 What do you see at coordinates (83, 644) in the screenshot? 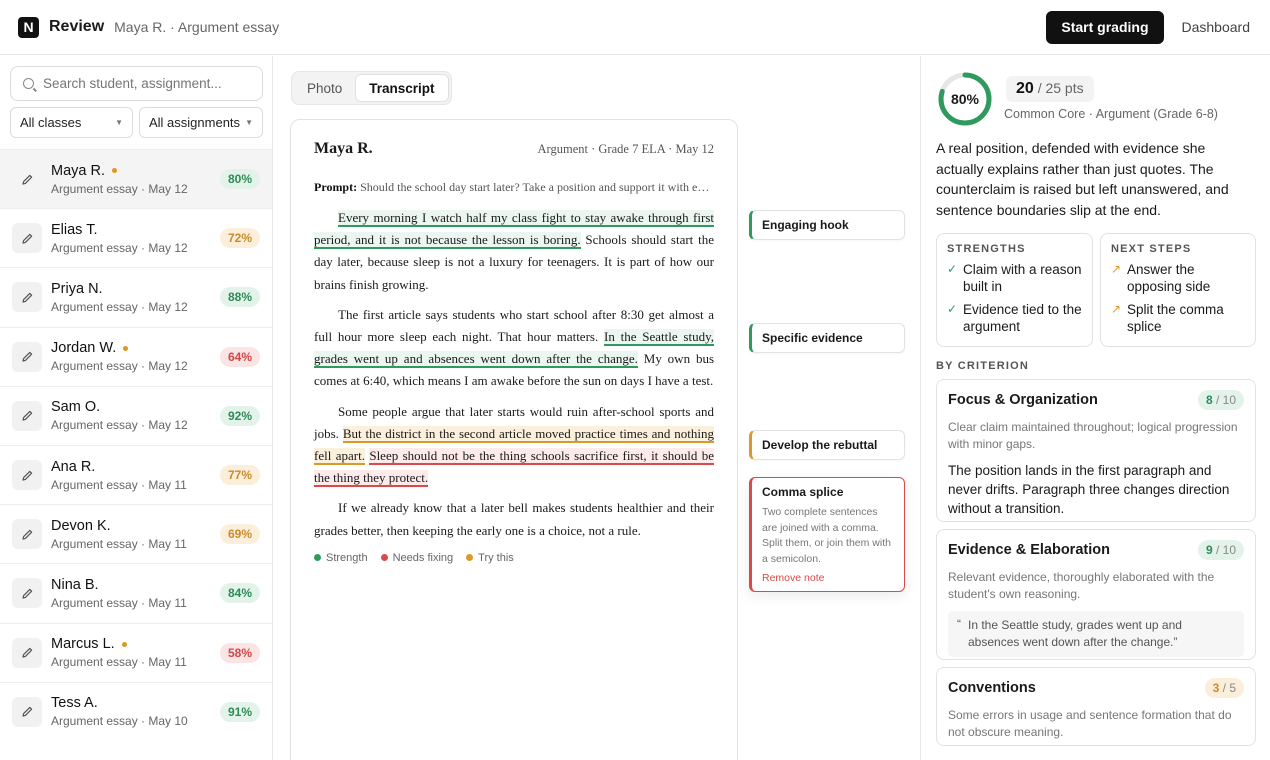
I see `student-name: Marcus L.` at bounding box center [83, 644].